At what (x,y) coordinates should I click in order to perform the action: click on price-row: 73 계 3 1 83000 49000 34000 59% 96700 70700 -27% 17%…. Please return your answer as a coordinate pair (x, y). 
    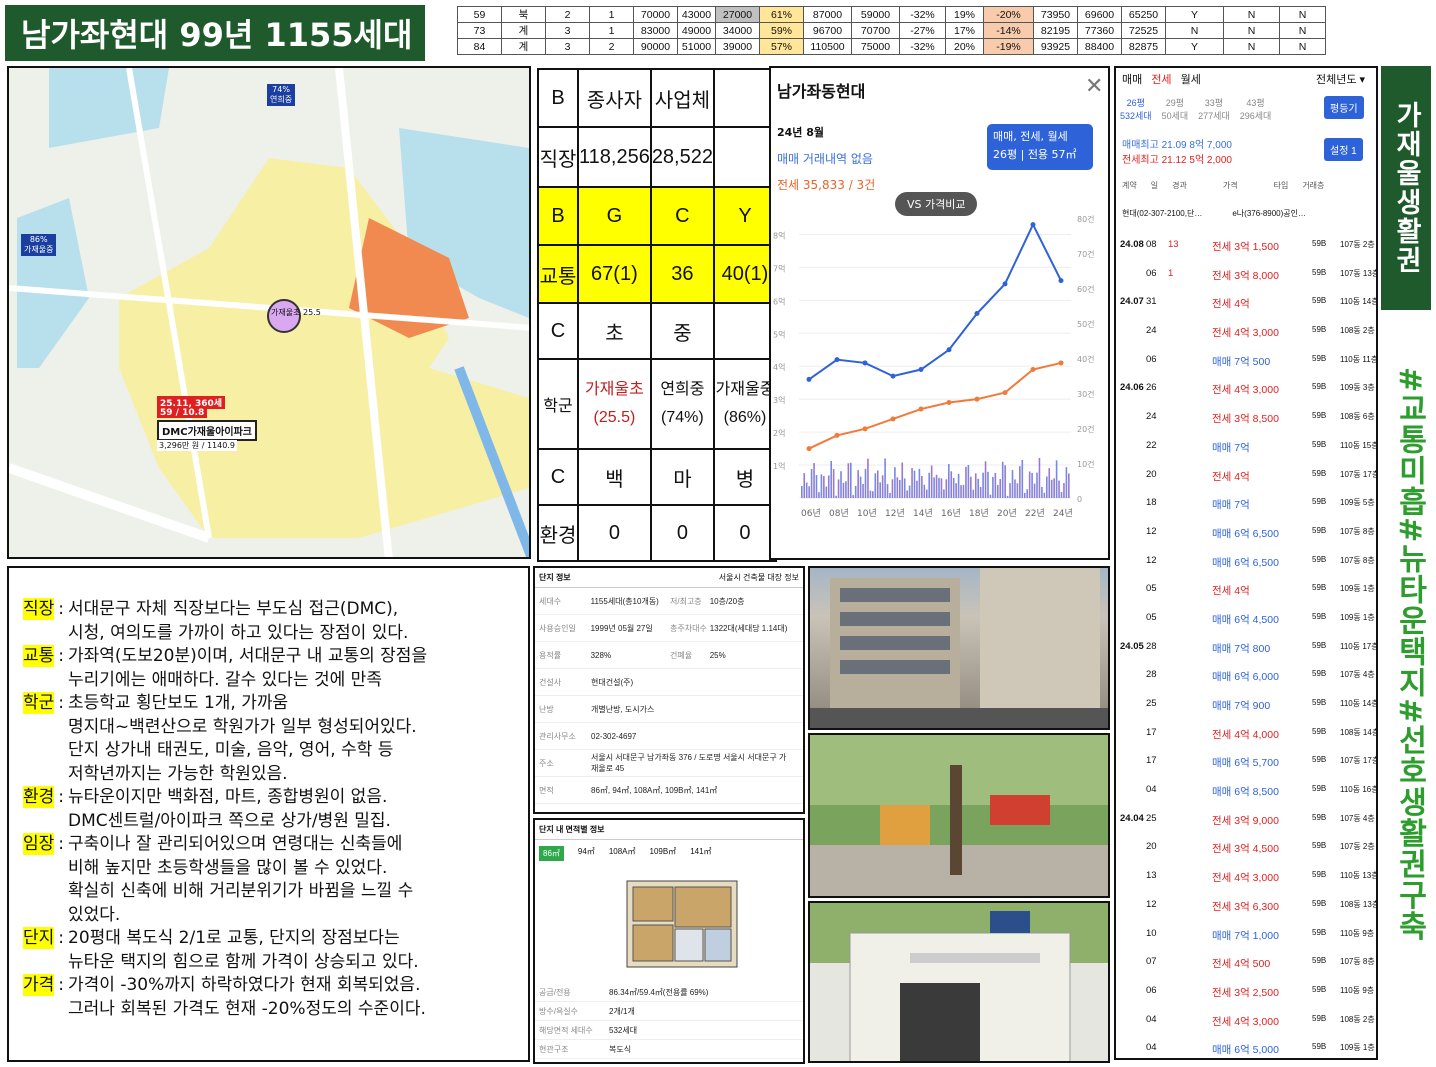
    Looking at the image, I should click on (891, 30).